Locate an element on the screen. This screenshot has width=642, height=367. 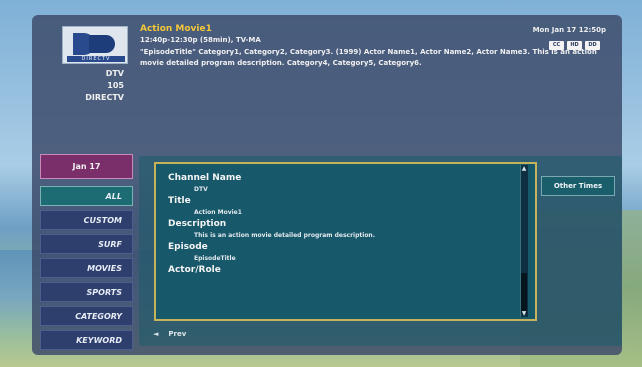
category-category: CATEGORY is located at coordinates (86, 316).